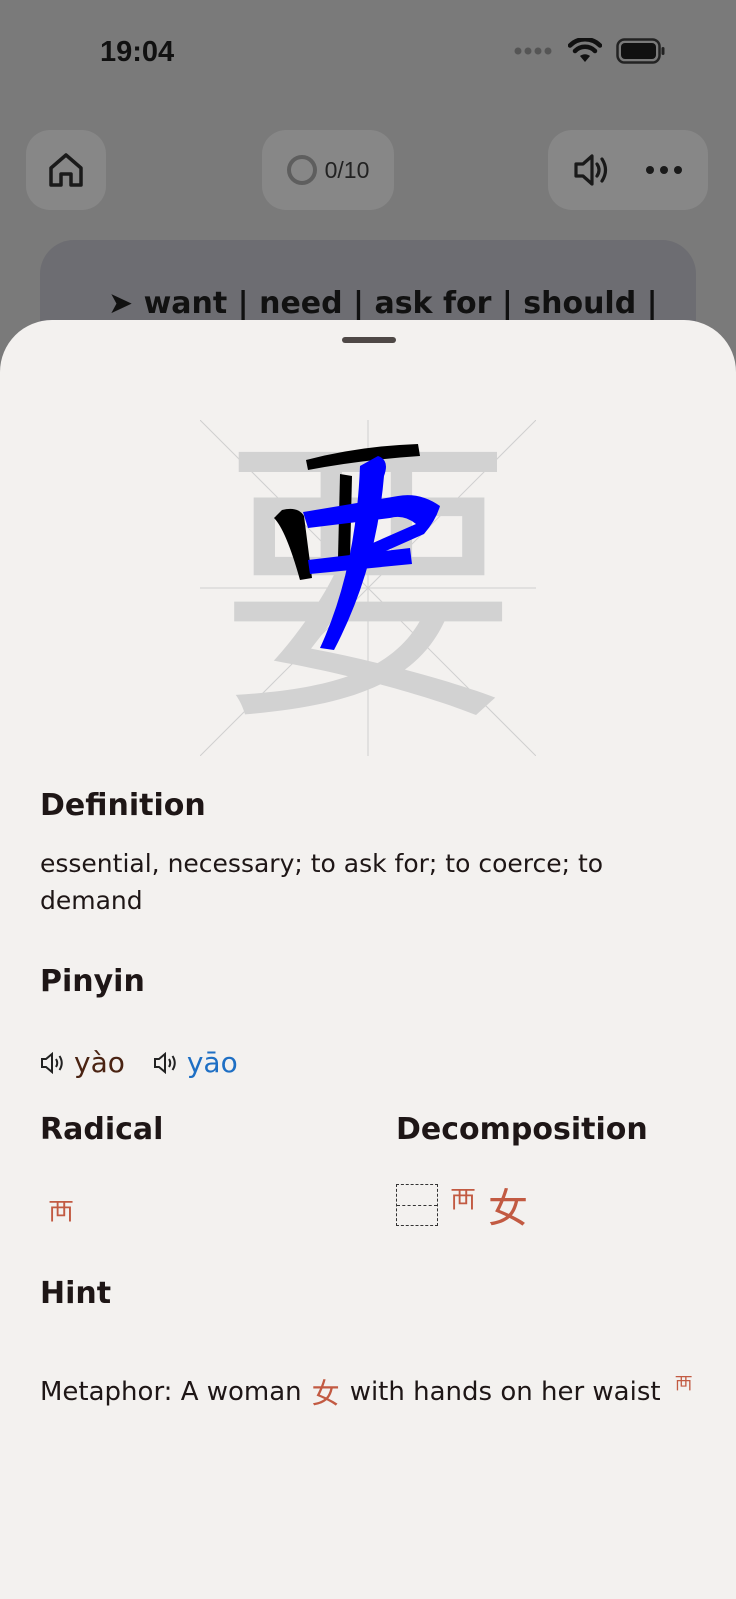  Describe the element at coordinates (508, 1205) in the screenshot. I see `decomposition-part: 女` at that location.